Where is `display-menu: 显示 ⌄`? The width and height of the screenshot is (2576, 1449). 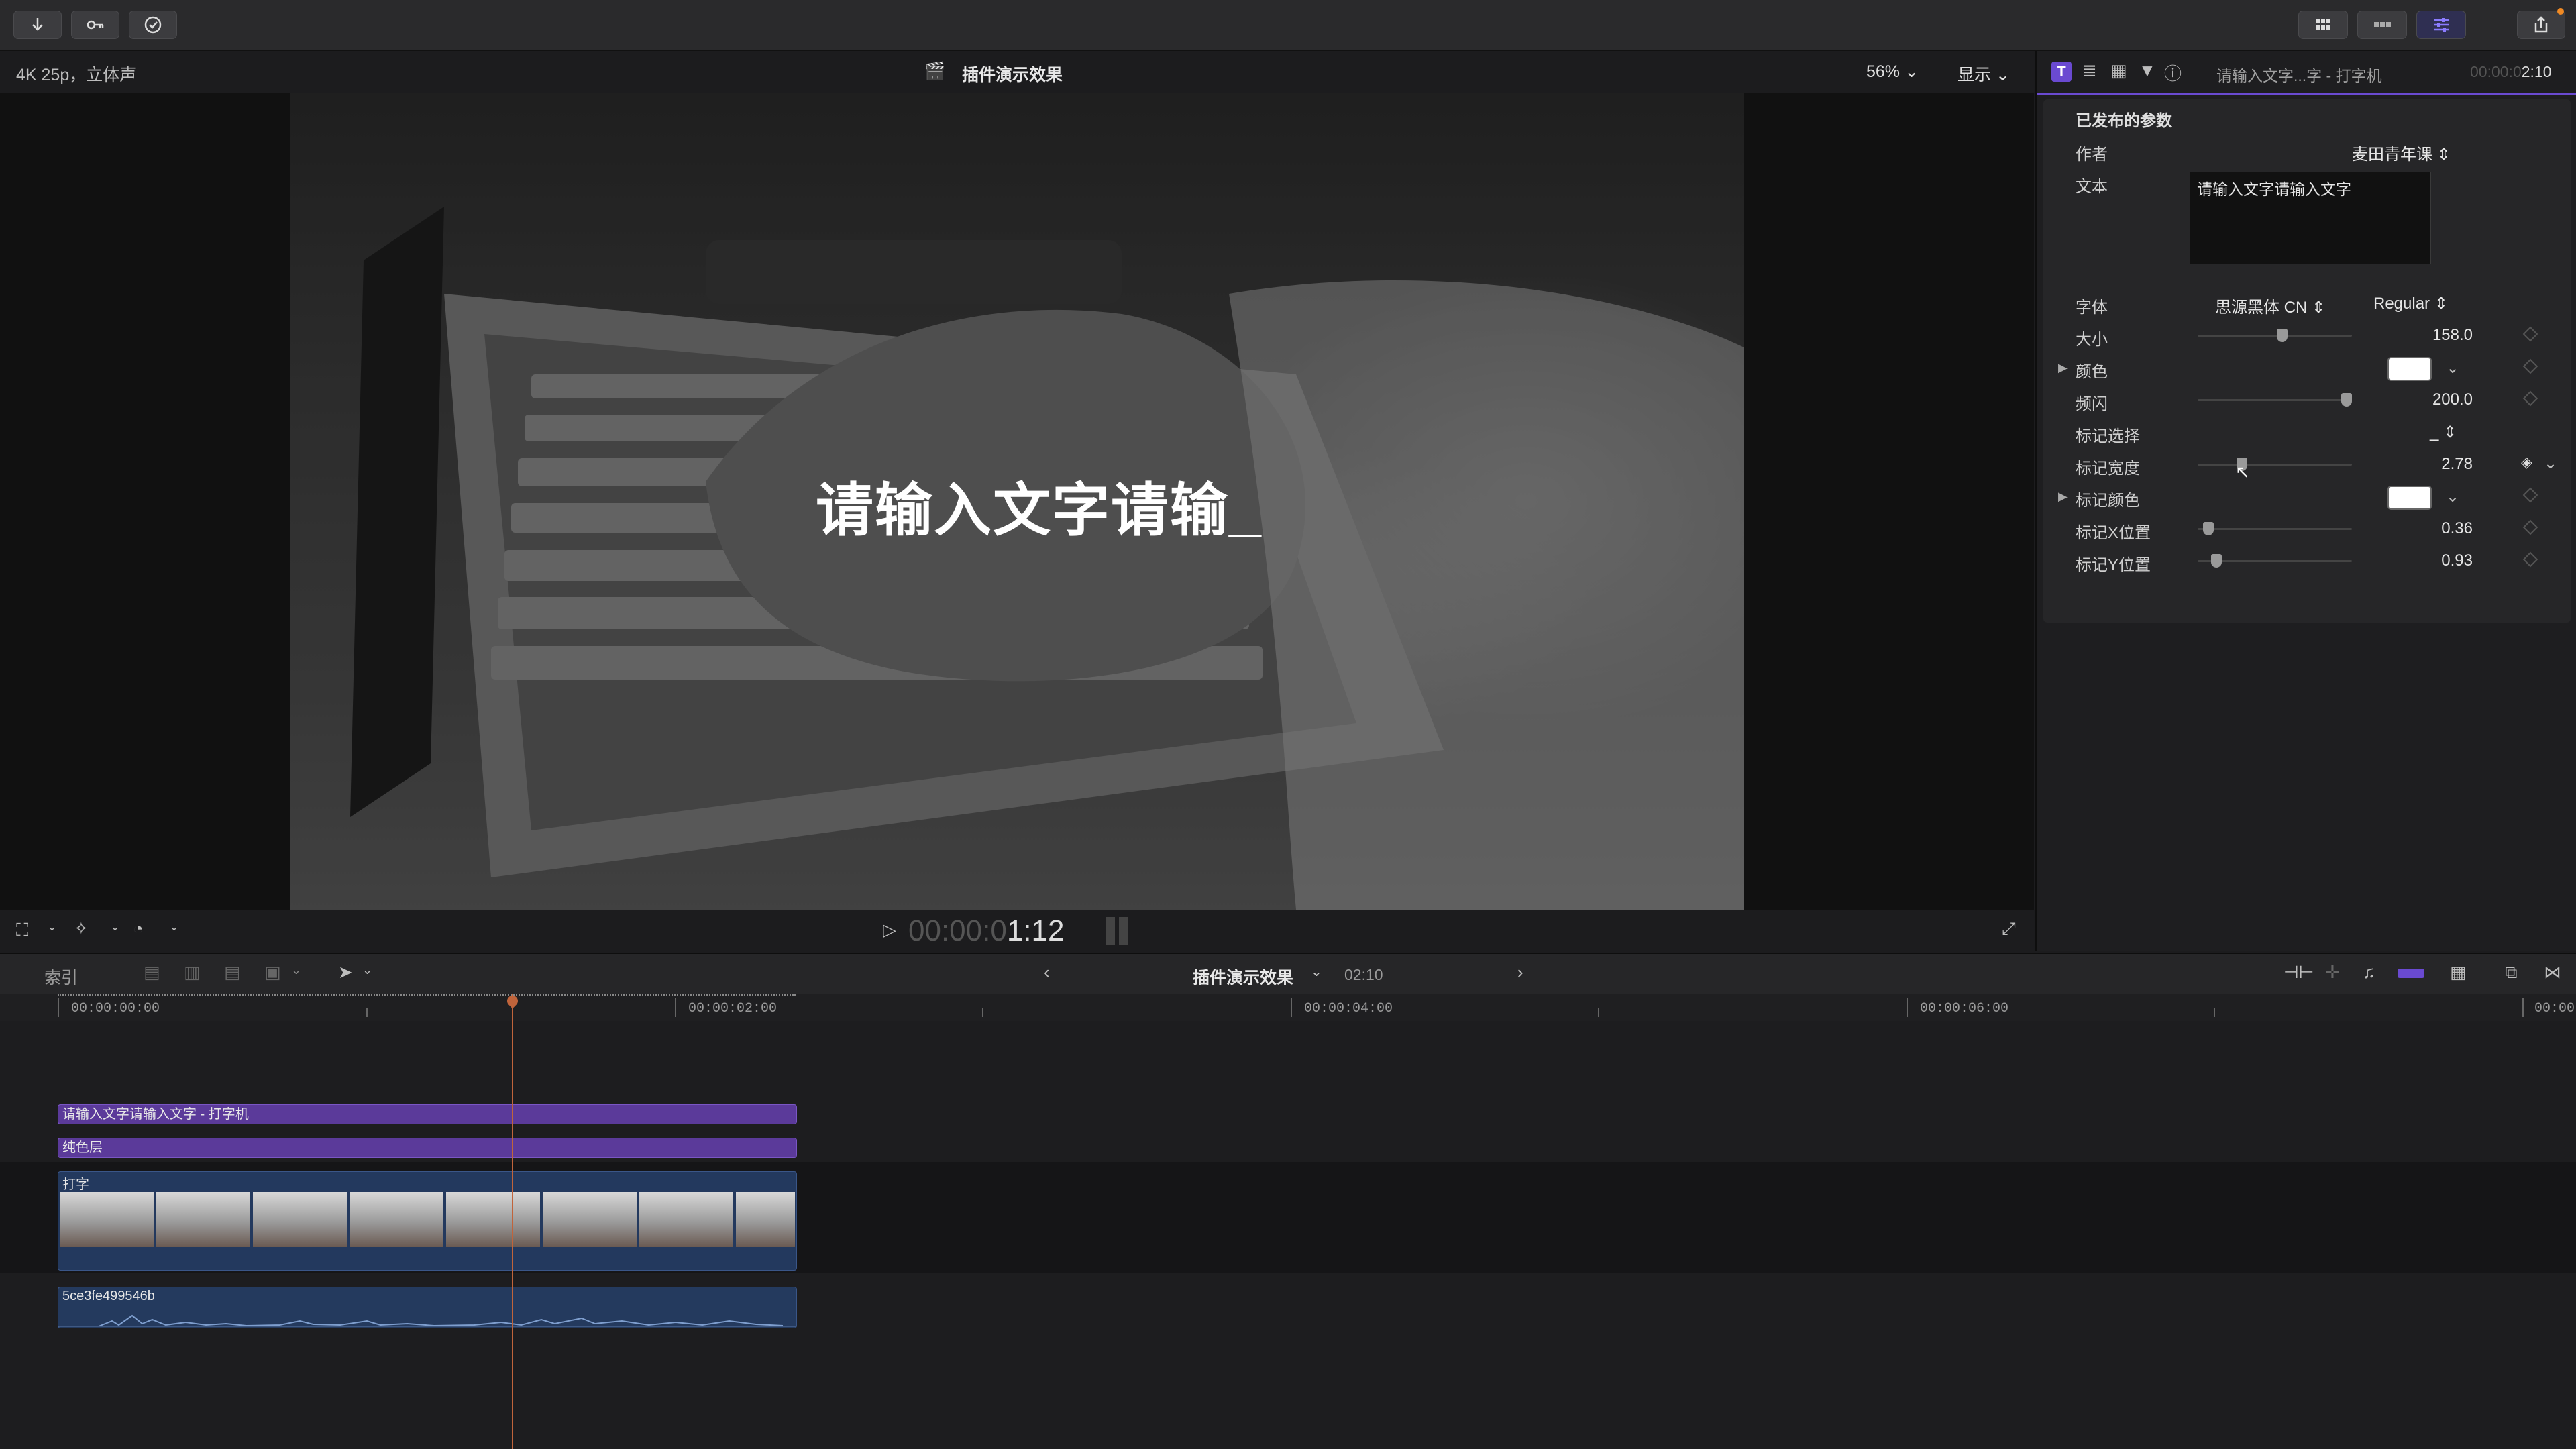
display-menu: 显示 ⌄ is located at coordinates (1983, 74).